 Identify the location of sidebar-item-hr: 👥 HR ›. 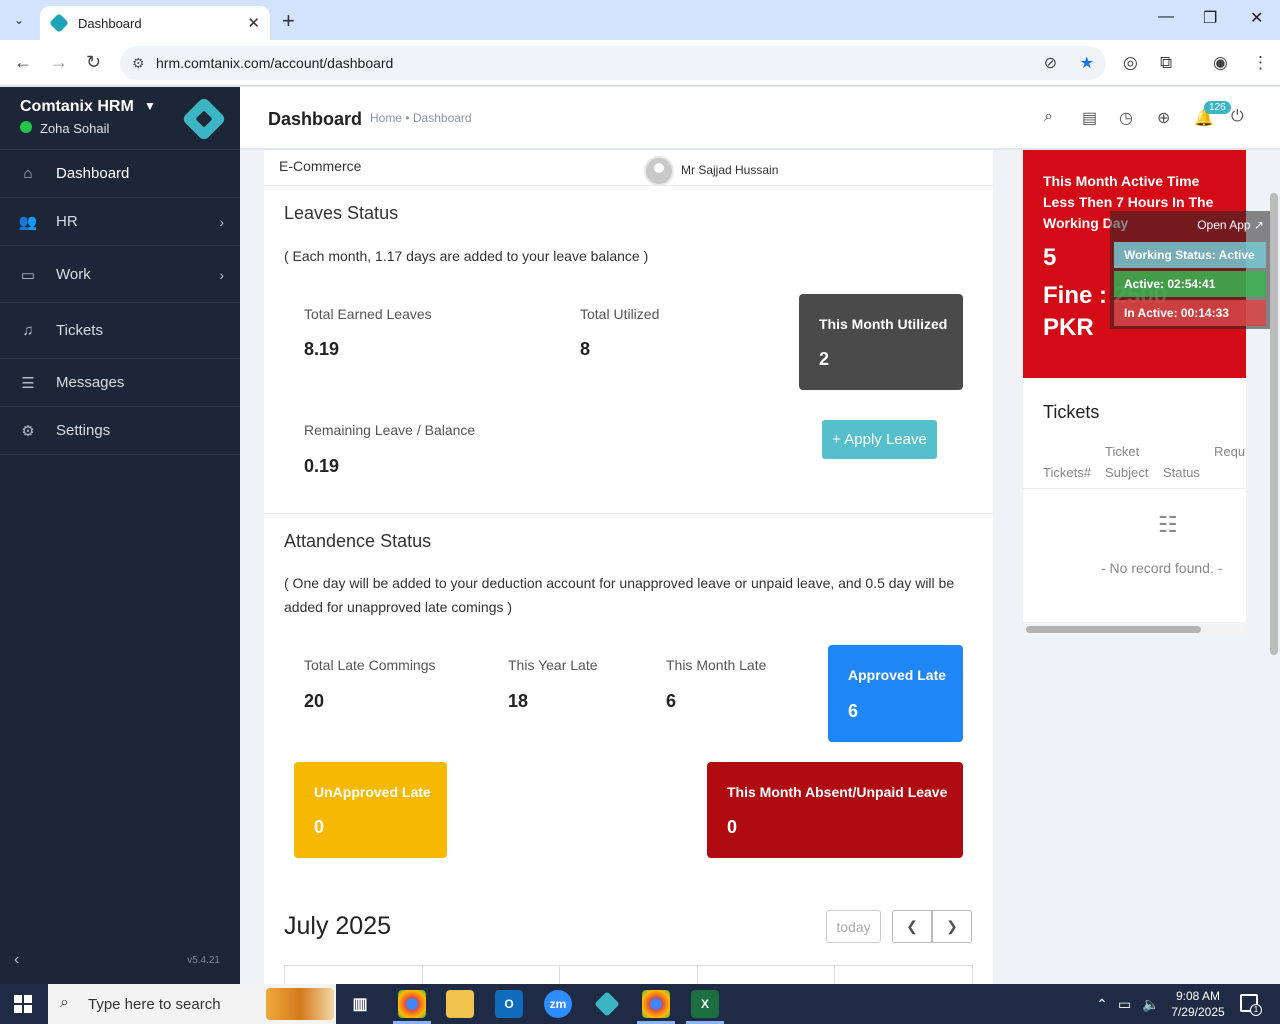
(120, 222).